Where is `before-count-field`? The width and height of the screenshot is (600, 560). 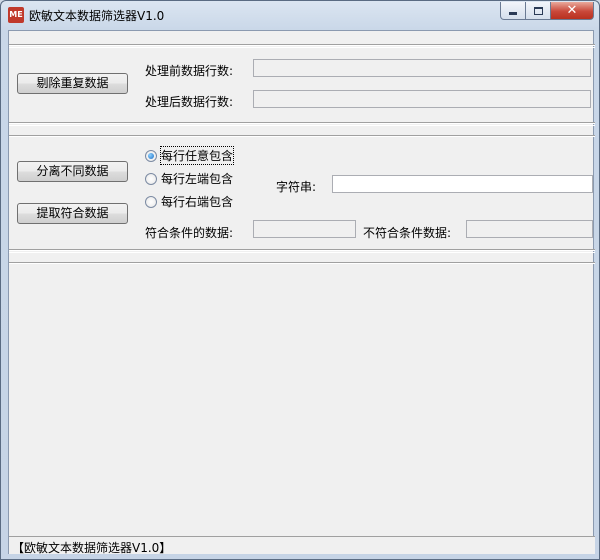 before-count-field is located at coordinates (422, 68).